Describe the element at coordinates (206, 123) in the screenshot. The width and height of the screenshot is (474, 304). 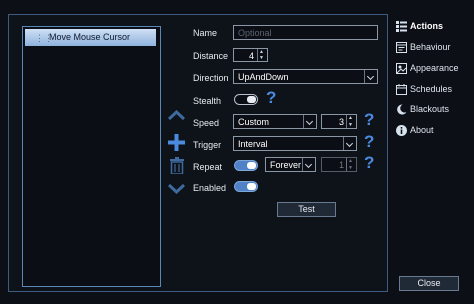
I see `speed-label: Speed` at that location.